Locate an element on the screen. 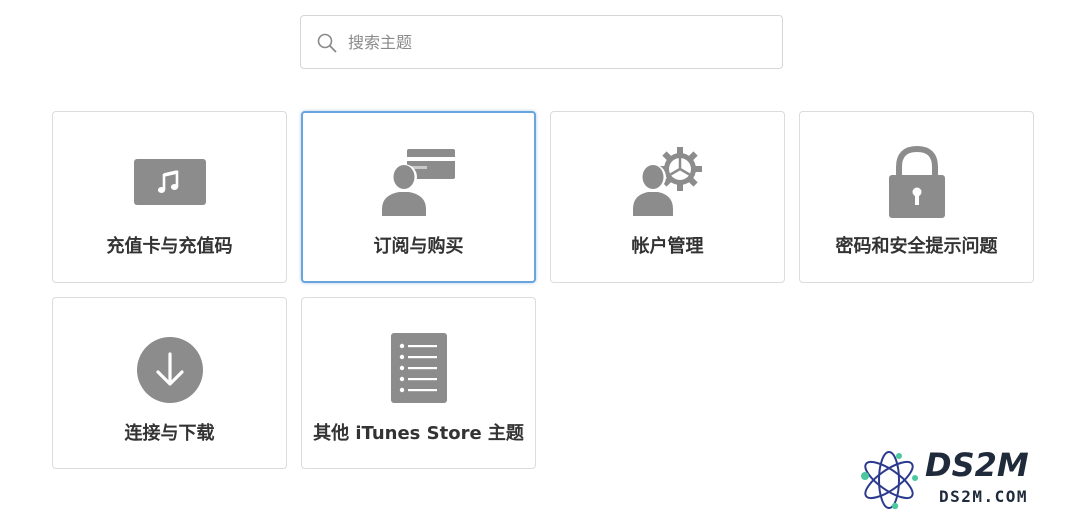 The height and width of the screenshot is (514, 1081). tile-subscriptions: 订阅与购买 is located at coordinates (418, 197).